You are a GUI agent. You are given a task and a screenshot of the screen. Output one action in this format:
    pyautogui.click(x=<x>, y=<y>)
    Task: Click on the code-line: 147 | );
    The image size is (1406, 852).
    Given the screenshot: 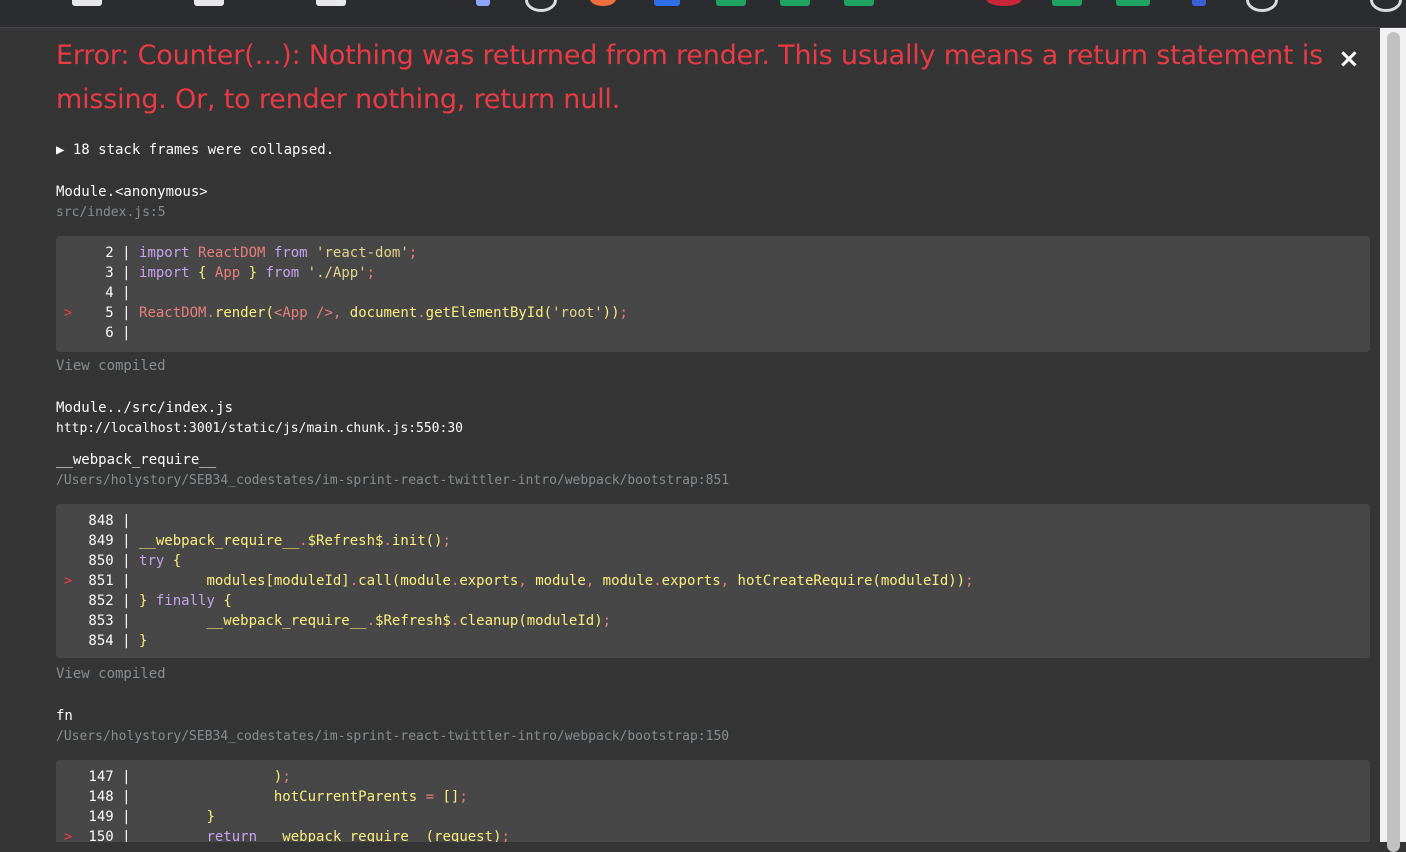 What is the action you would take?
    pyautogui.click(x=185, y=777)
    